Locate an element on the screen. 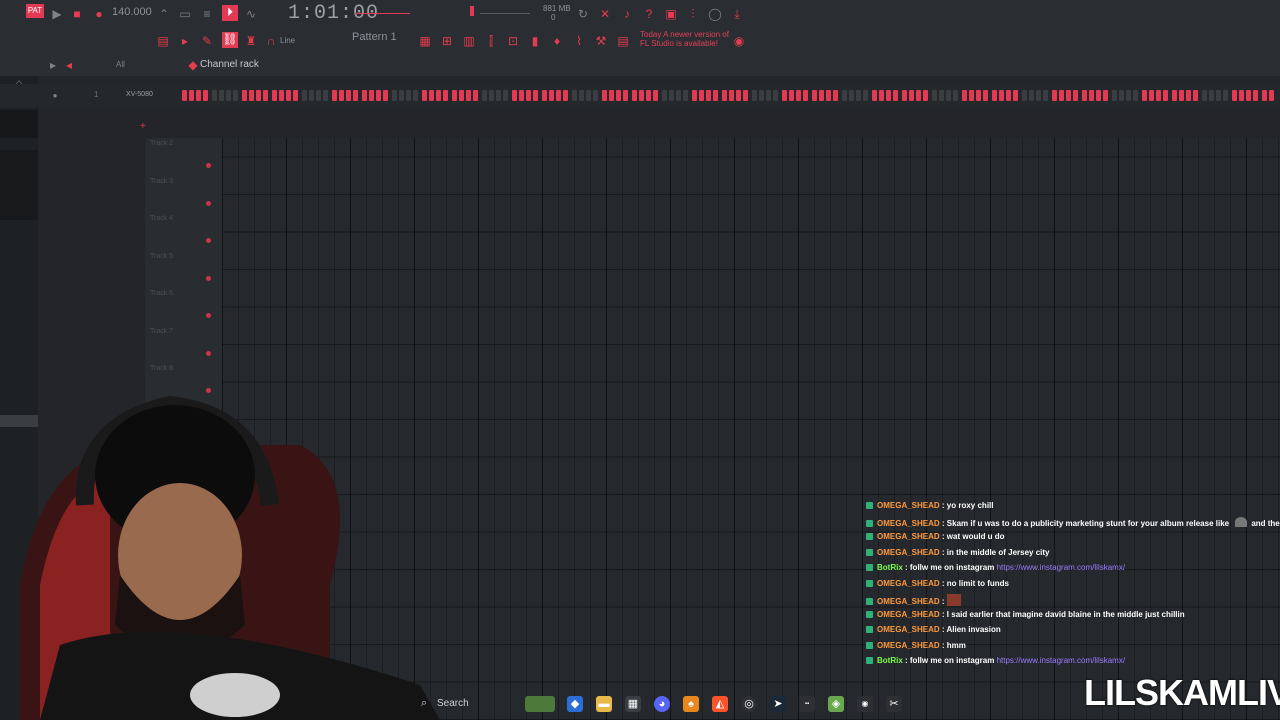  capcut-icon: ✂ is located at coordinates (894, 704).